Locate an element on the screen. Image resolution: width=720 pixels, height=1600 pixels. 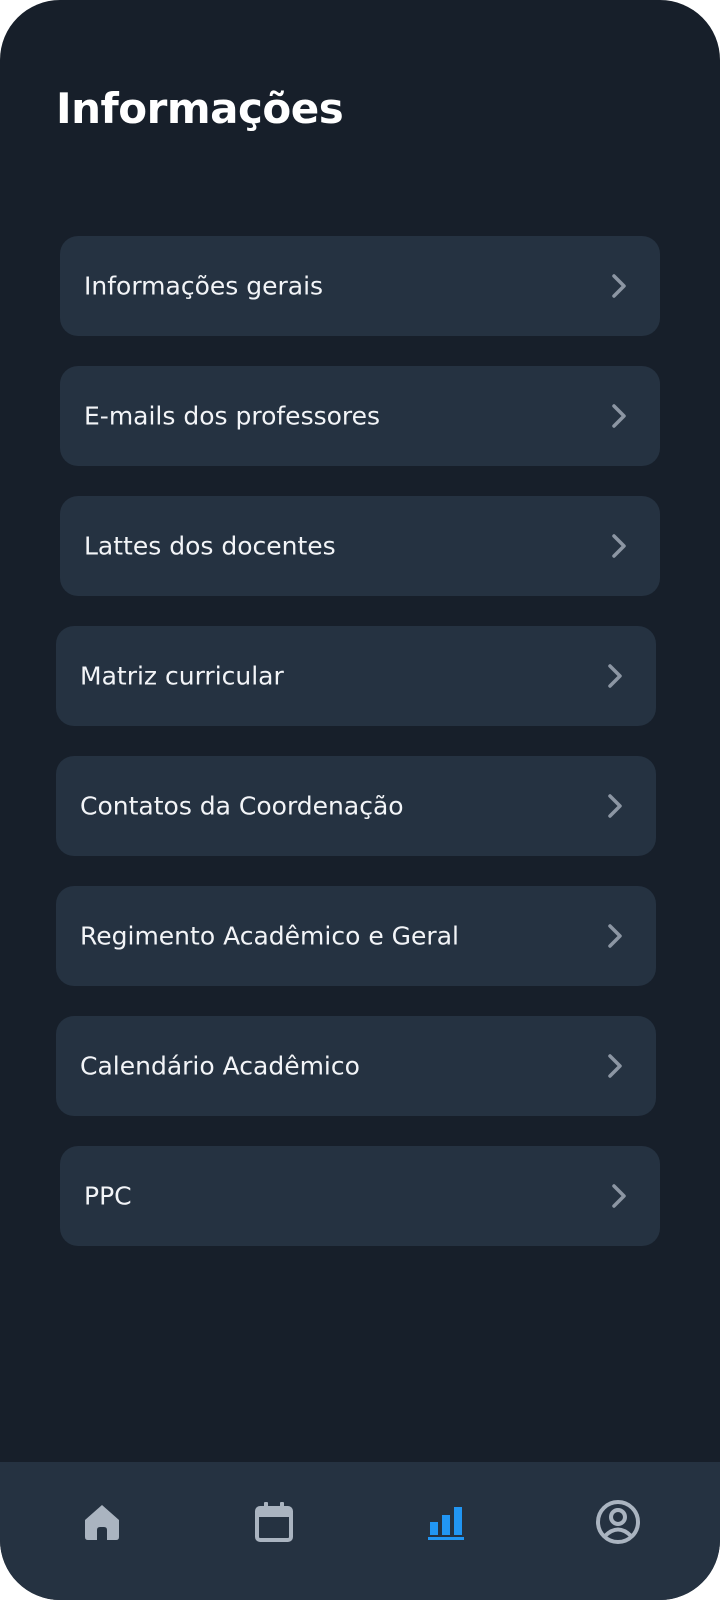
menu-item-matriz-curricular: Matriz curricular is located at coordinates (356, 676).